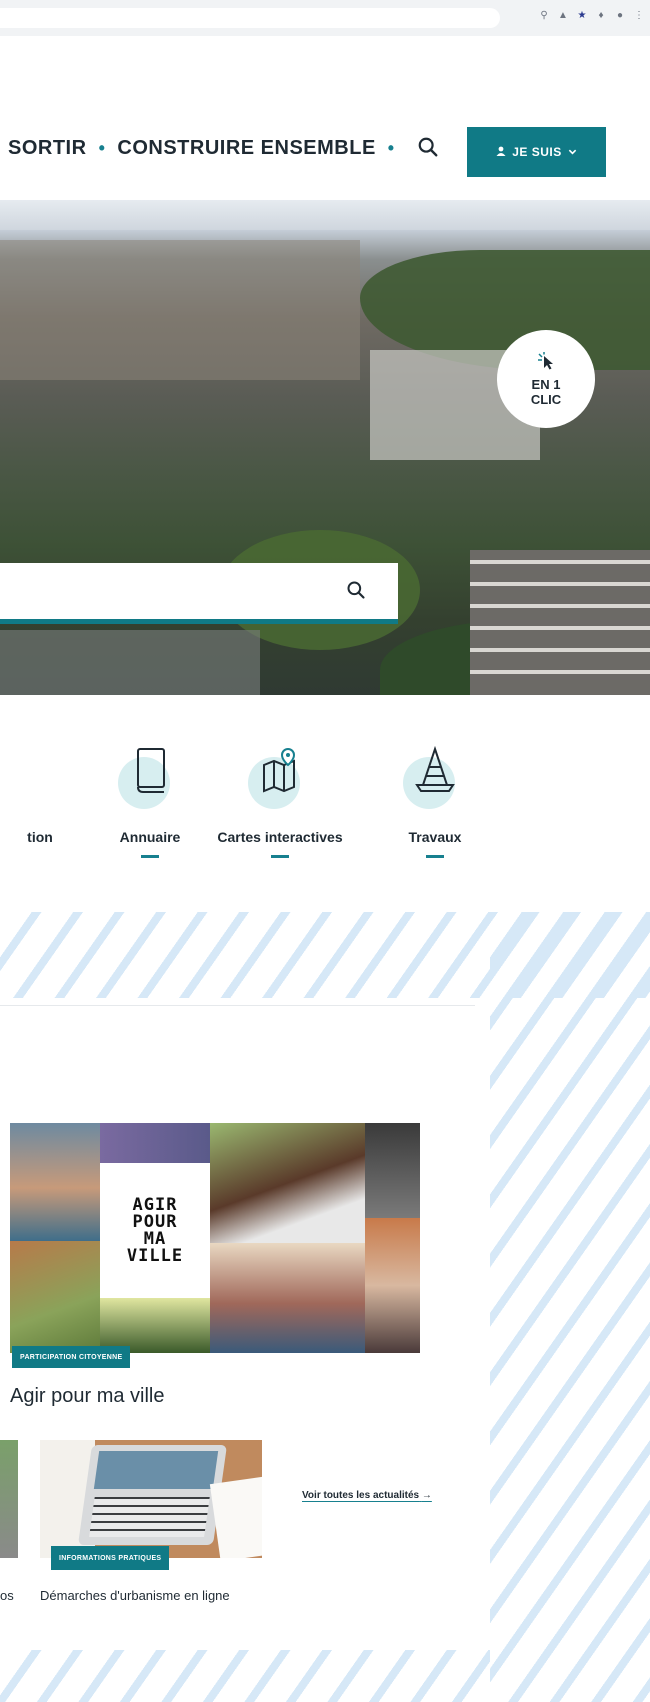  I want to click on news-left-title: os, so click(7, 1595).